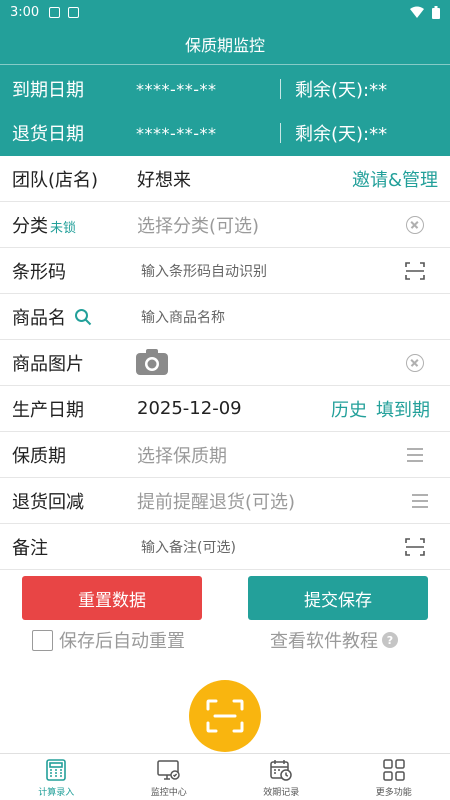 This screenshot has height=800, width=450. Describe the element at coordinates (415, 225) in the screenshot. I see `clear-category-icon` at that location.